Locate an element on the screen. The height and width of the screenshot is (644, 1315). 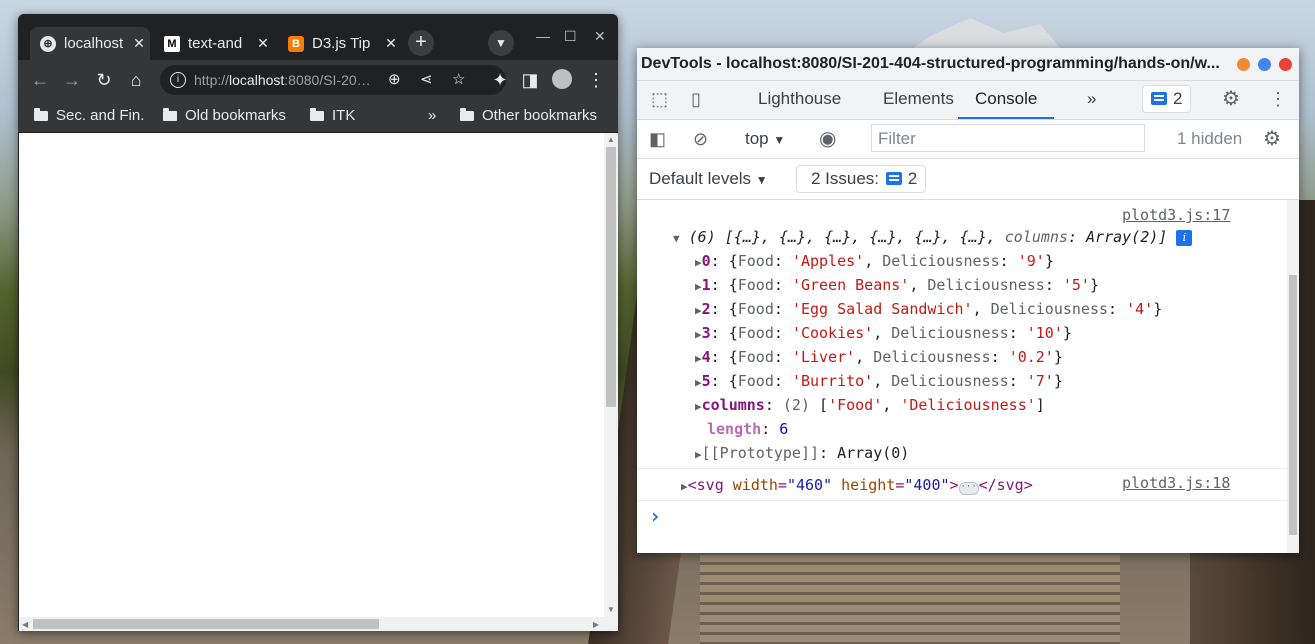
address-bar: i http://localhost:8080/SI-20… ⊕ ⋖ ☆ is located at coordinates (333, 80).